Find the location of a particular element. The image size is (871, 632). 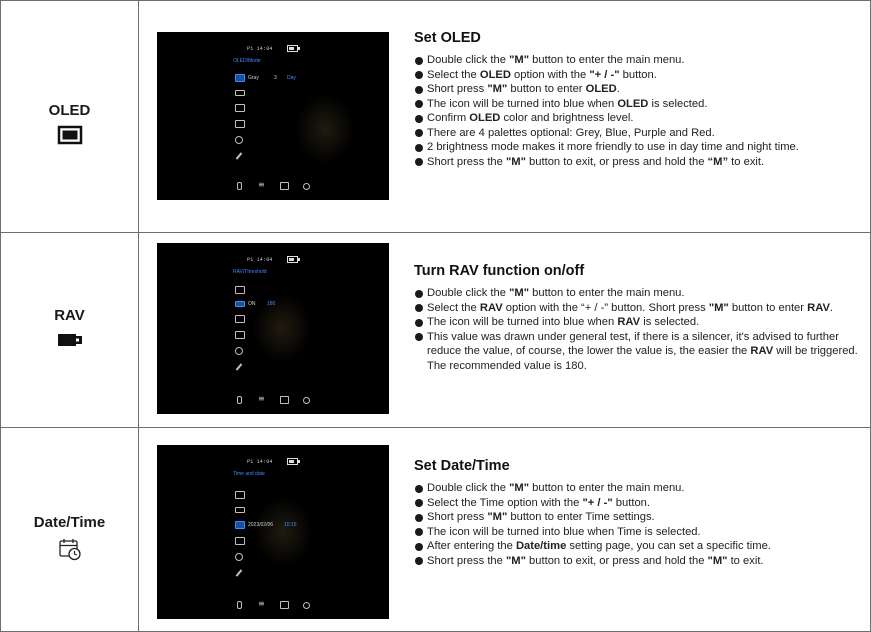

time-value: 10:15 is located at coordinates (290, 525).